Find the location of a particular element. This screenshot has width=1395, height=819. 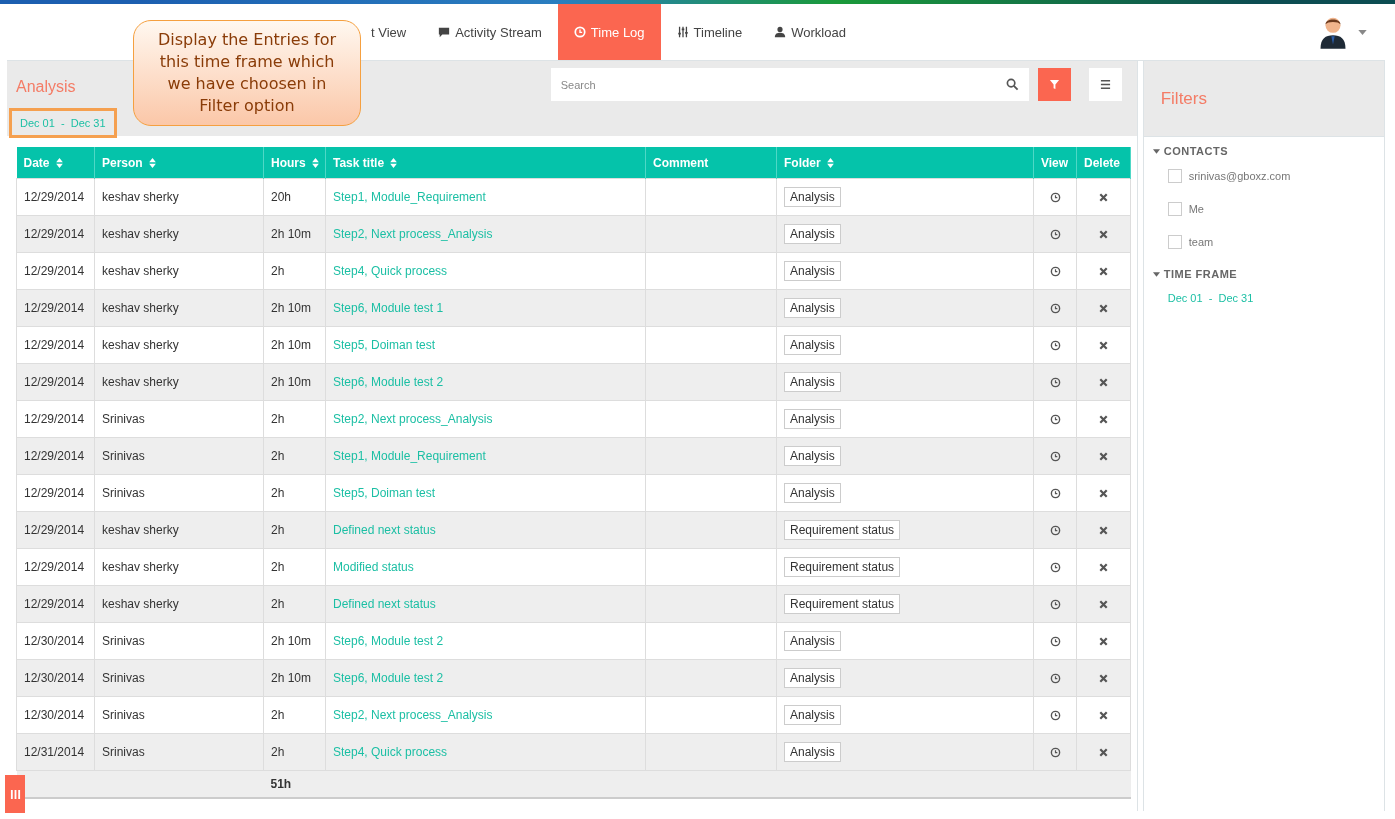

column-header: Task title is located at coordinates (485, 163).